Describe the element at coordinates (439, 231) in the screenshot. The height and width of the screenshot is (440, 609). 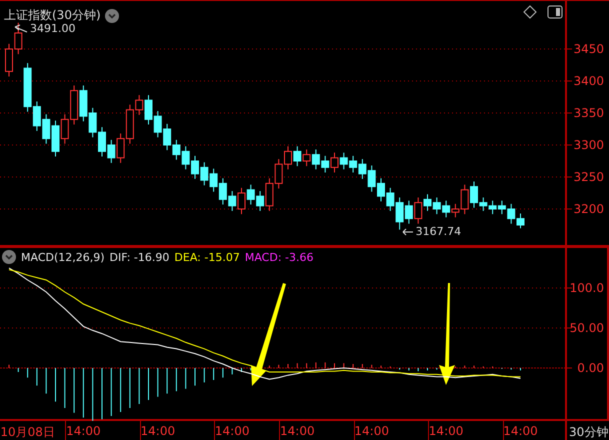
I see `low-price-label: 3167.74` at that location.